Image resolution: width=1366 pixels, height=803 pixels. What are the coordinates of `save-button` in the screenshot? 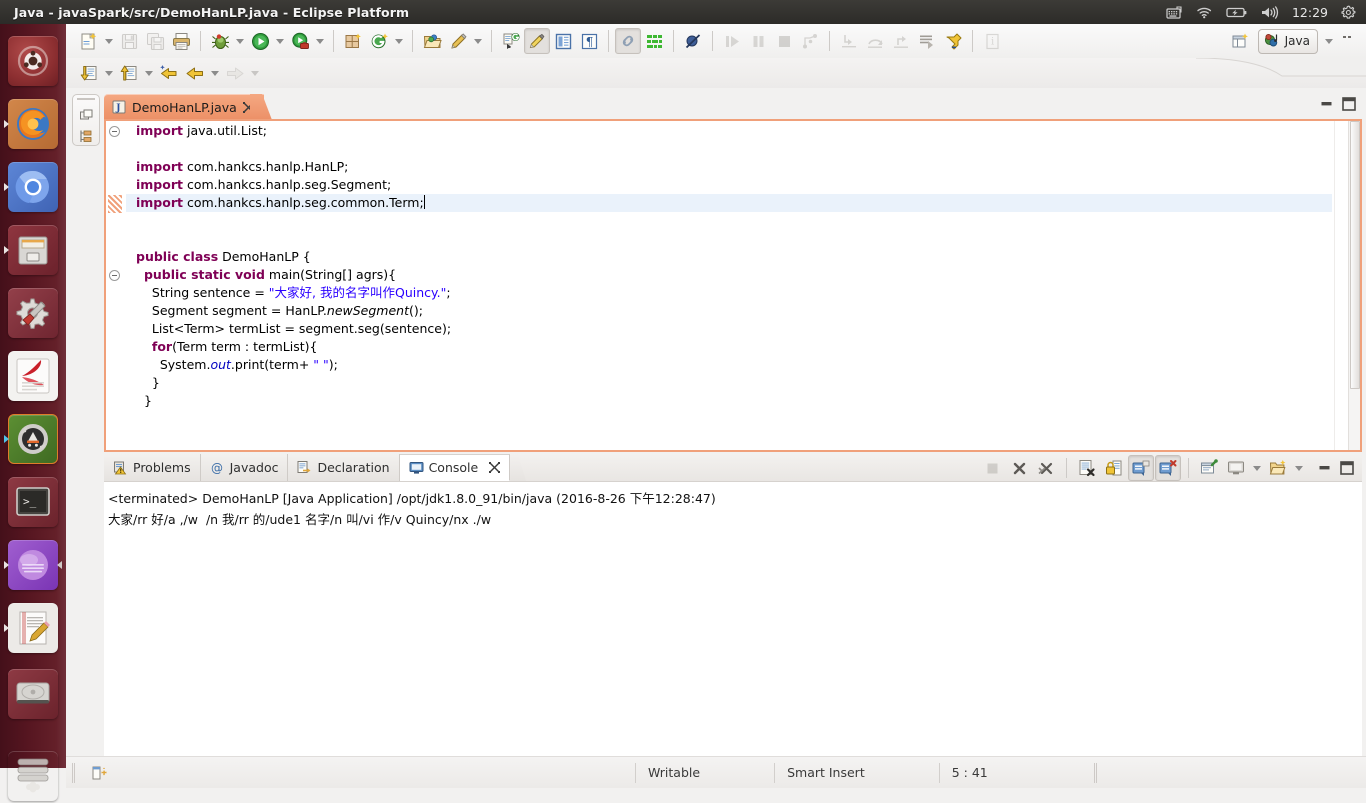 It's located at (129, 41).